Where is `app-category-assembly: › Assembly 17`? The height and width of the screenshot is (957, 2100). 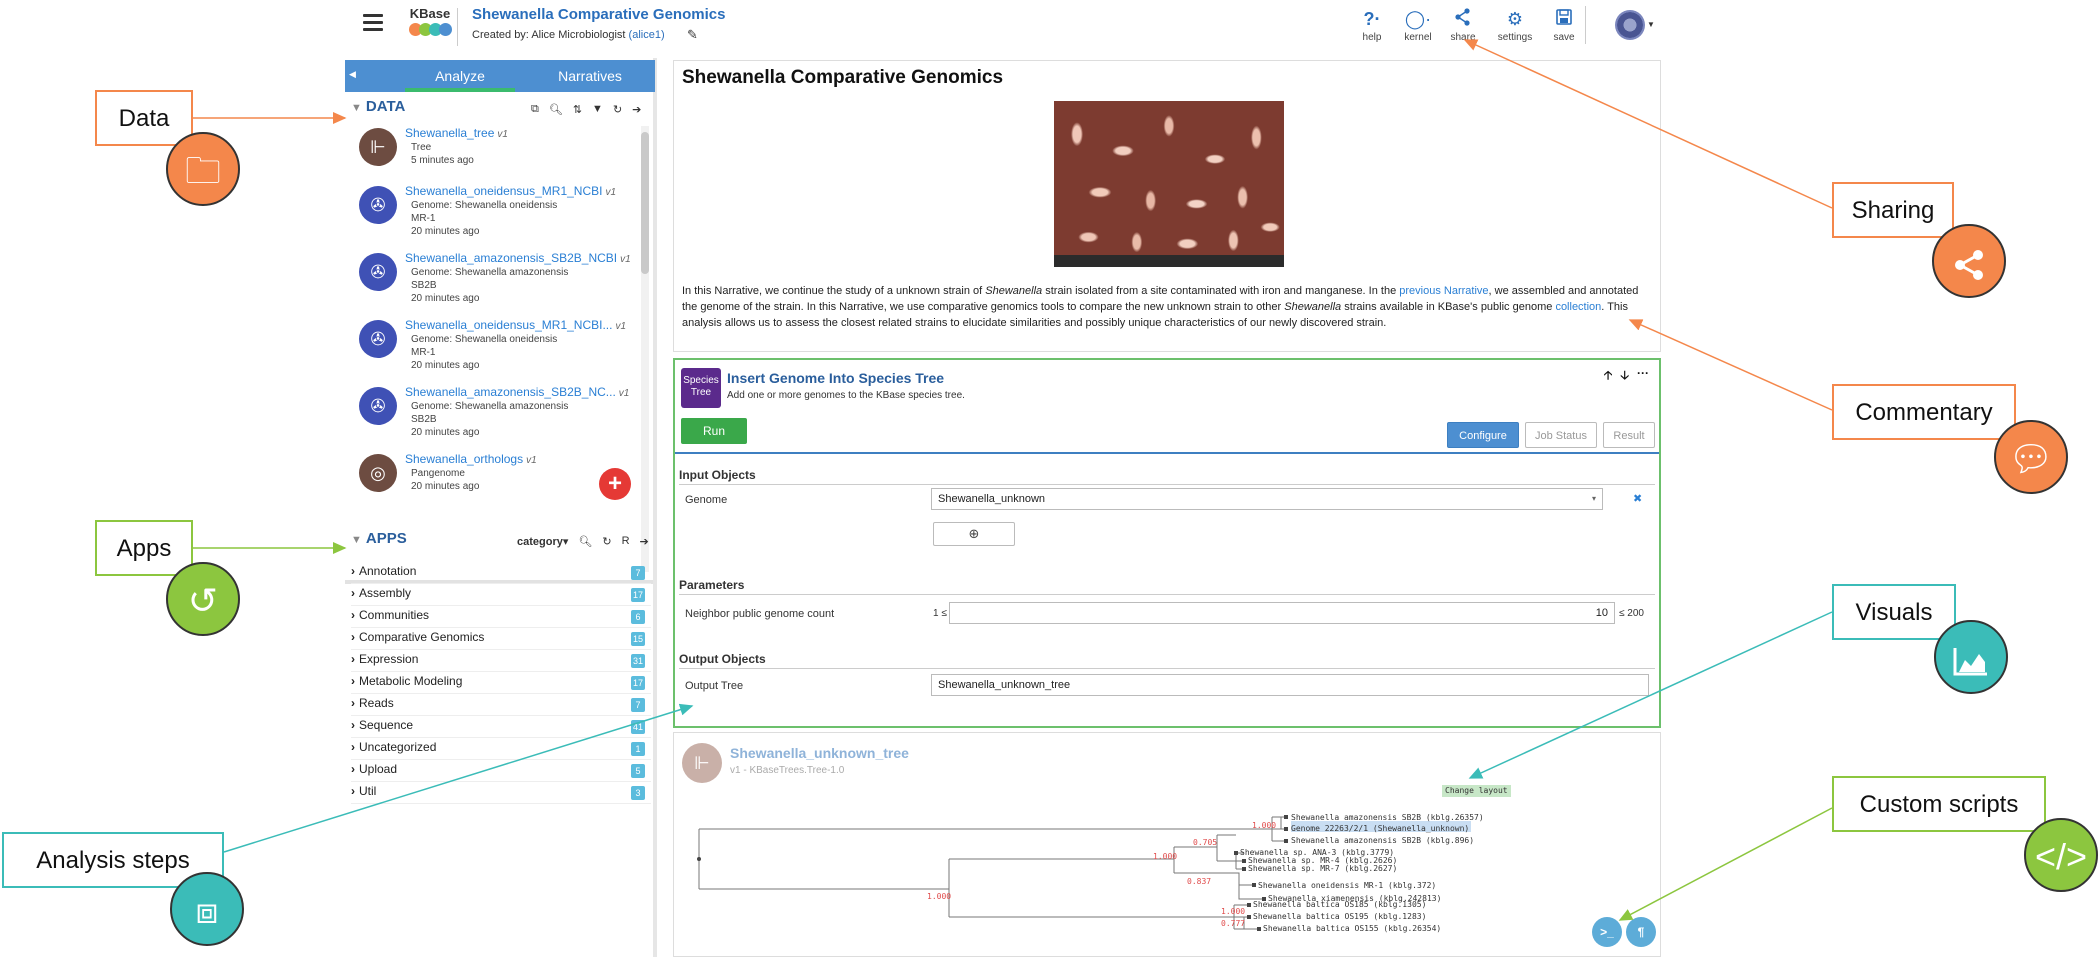 app-category-assembly: › Assembly 17 is located at coordinates (501, 596).